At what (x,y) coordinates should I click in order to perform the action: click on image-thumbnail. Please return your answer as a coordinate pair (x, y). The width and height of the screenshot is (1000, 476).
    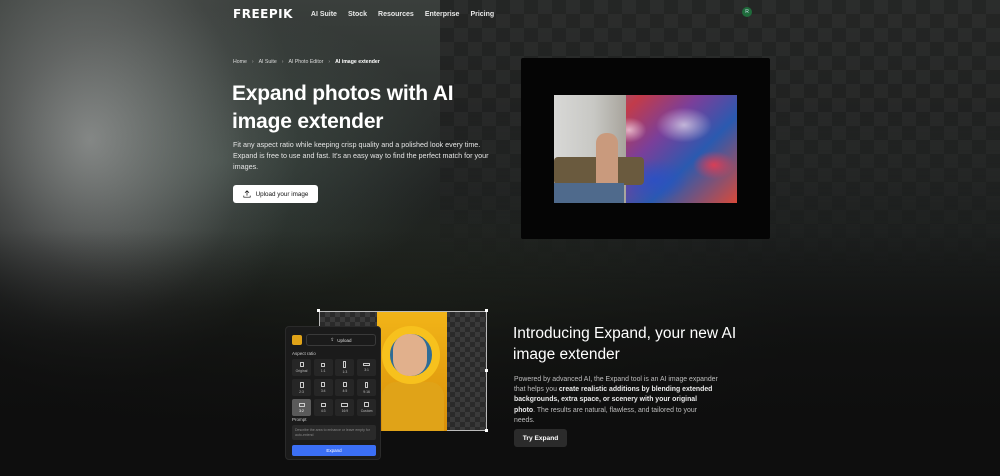
    Looking at the image, I should click on (297, 340).